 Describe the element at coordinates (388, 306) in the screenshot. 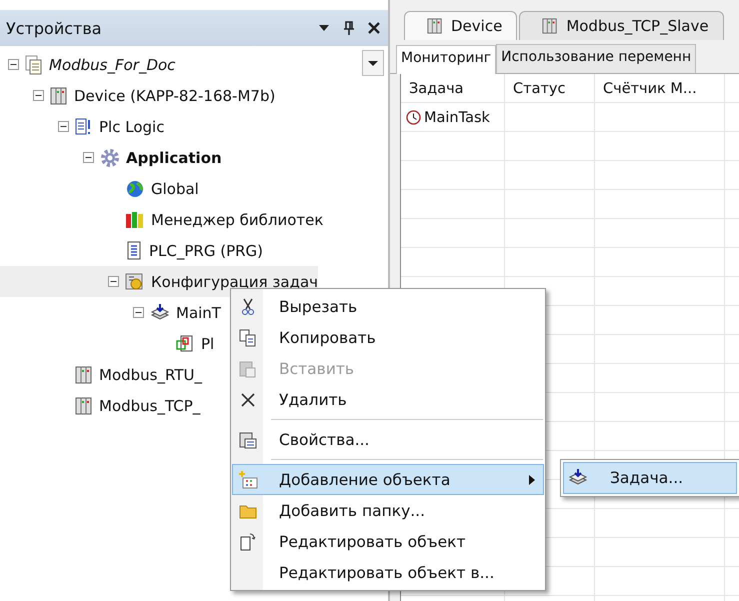

I see `menu-item: Вырезать` at that location.